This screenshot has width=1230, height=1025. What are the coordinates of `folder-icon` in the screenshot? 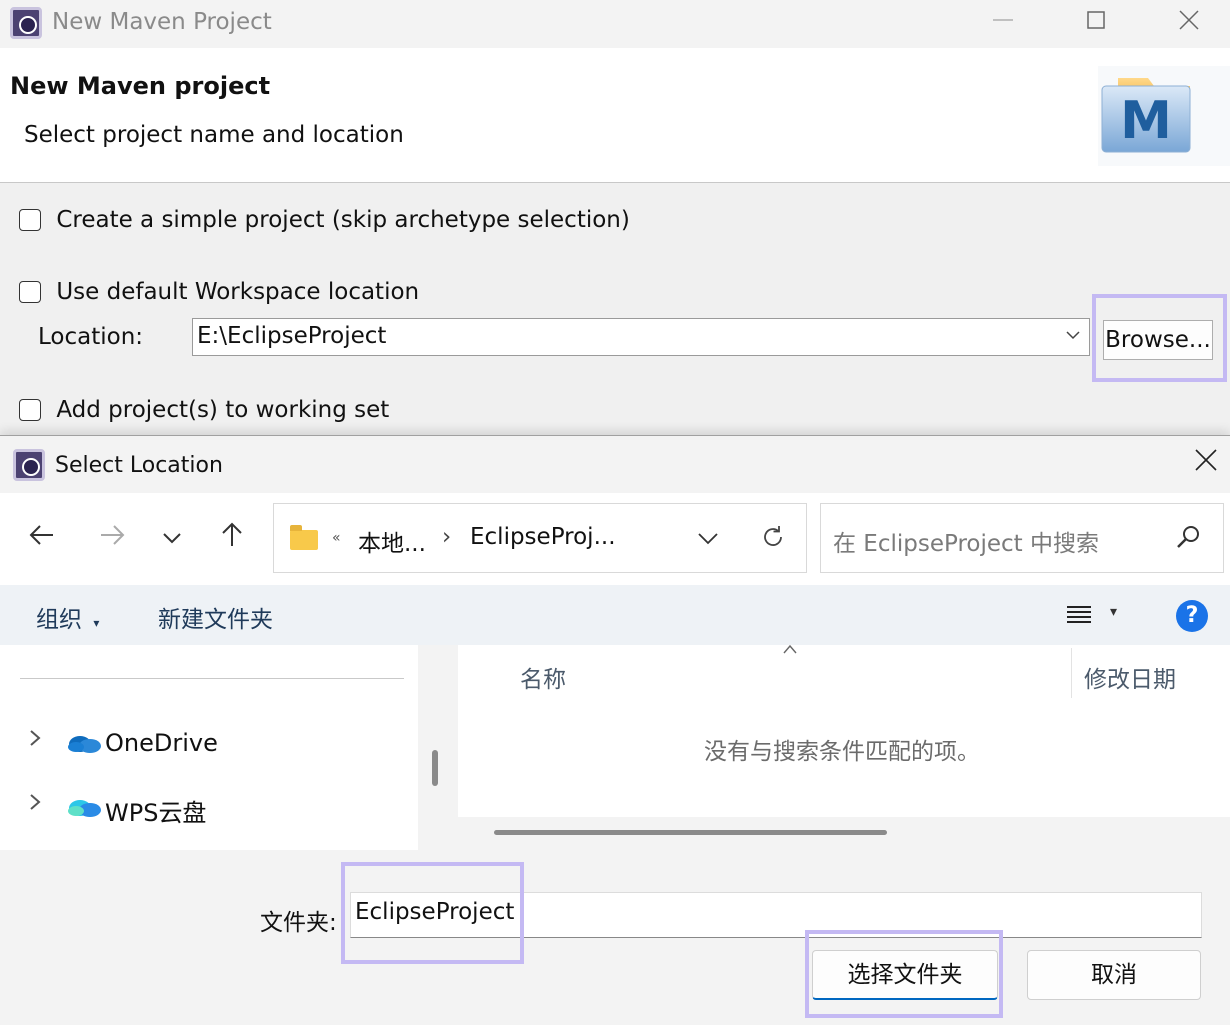 It's located at (304, 537).